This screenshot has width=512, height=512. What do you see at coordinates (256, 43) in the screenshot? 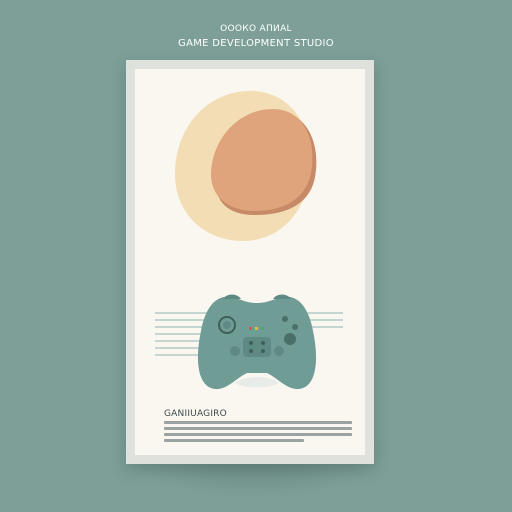
I see `studio-title: GAME DEVELOPMENT STUDIO` at bounding box center [256, 43].